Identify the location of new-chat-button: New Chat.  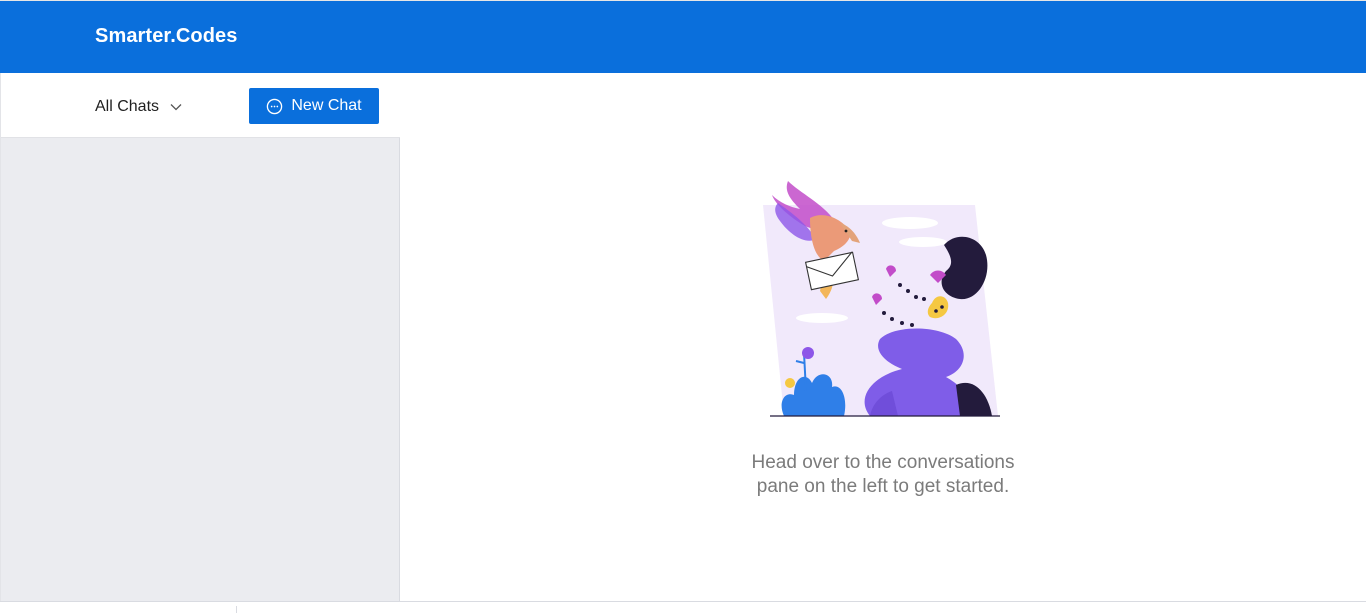
(314, 106).